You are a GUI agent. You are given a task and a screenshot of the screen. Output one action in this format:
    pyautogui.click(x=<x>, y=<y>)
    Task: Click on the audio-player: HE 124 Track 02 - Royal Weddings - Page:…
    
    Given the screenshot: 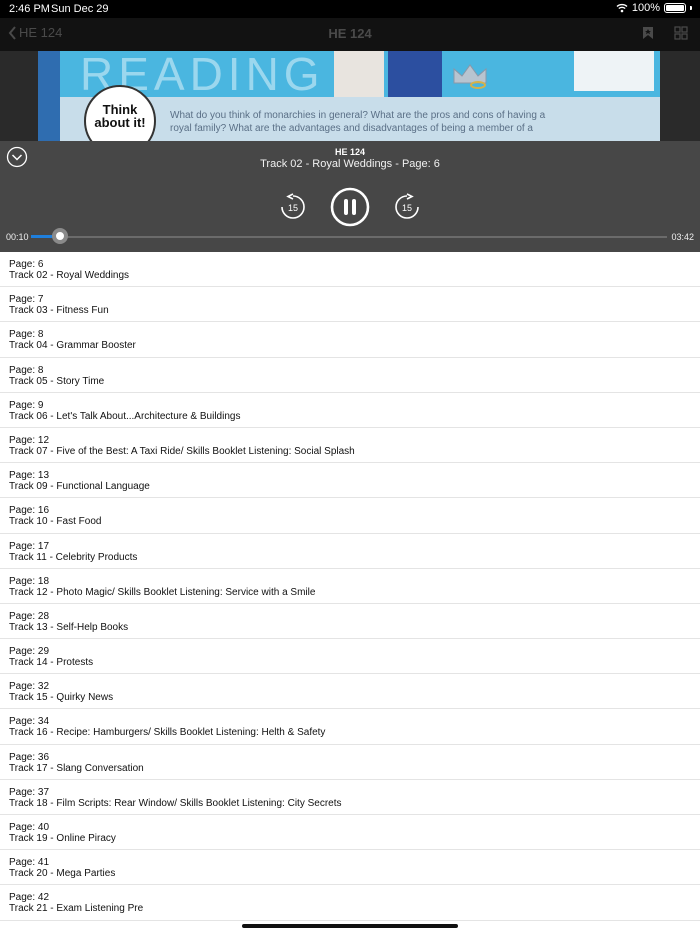 What is the action you would take?
    pyautogui.click(x=350, y=196)
    